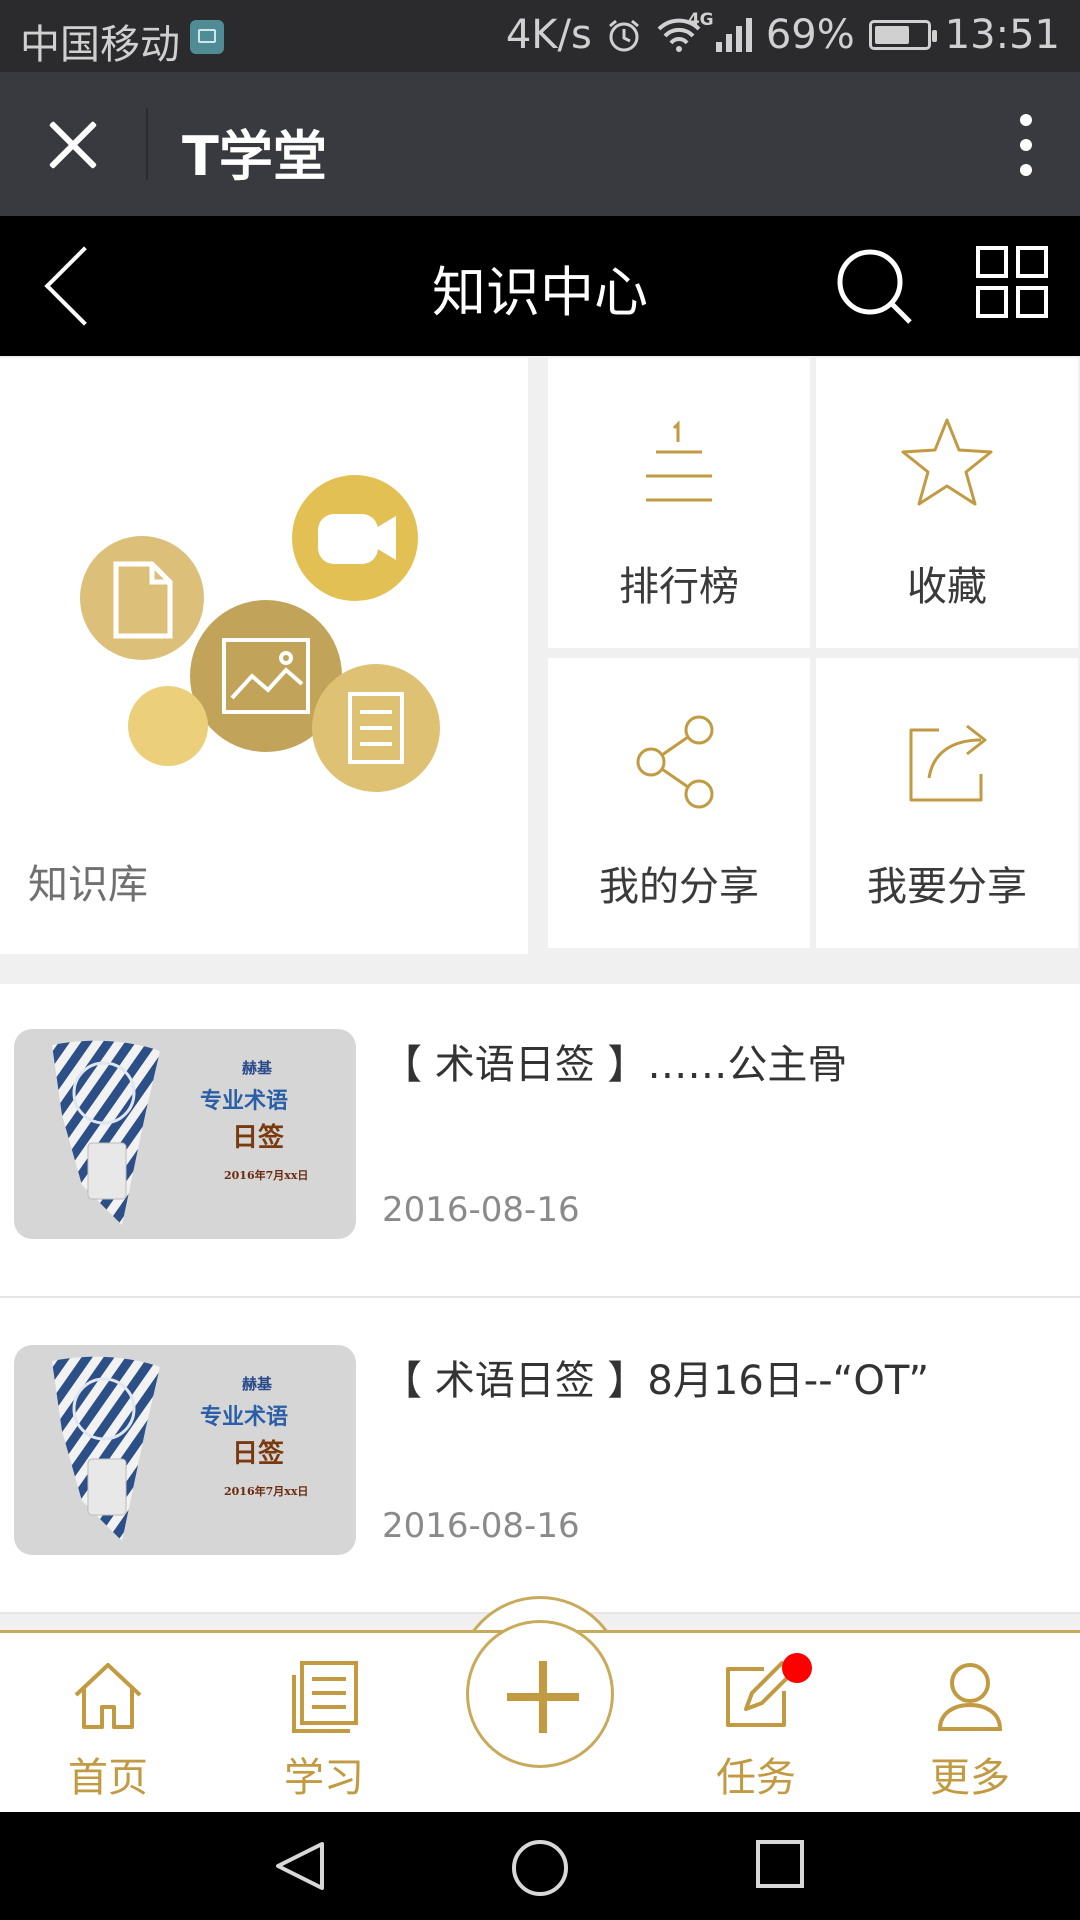 The width and height of the screenshot is (1080, 1920). I want to click on ranking-icon, so click(679, 461).